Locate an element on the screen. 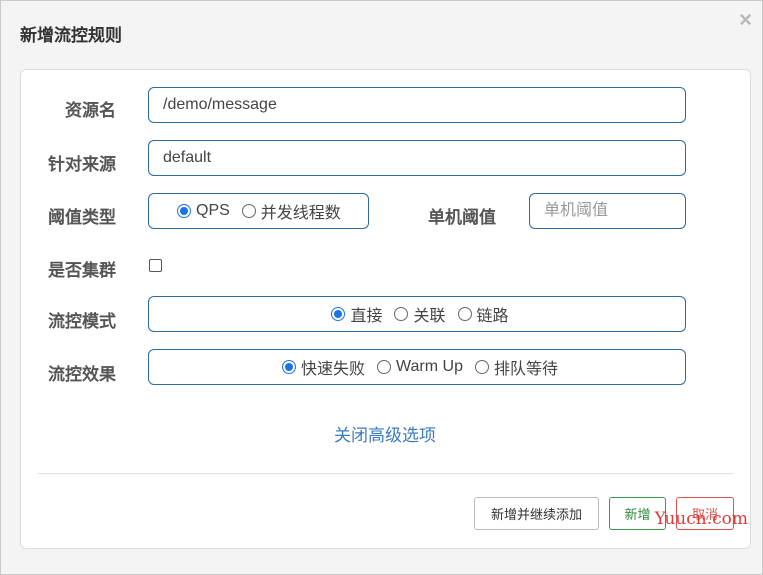 This screenshot has width=763, height=575. threshold-type-thread-label: 并发线程数 is located at coordinates (300, 213).